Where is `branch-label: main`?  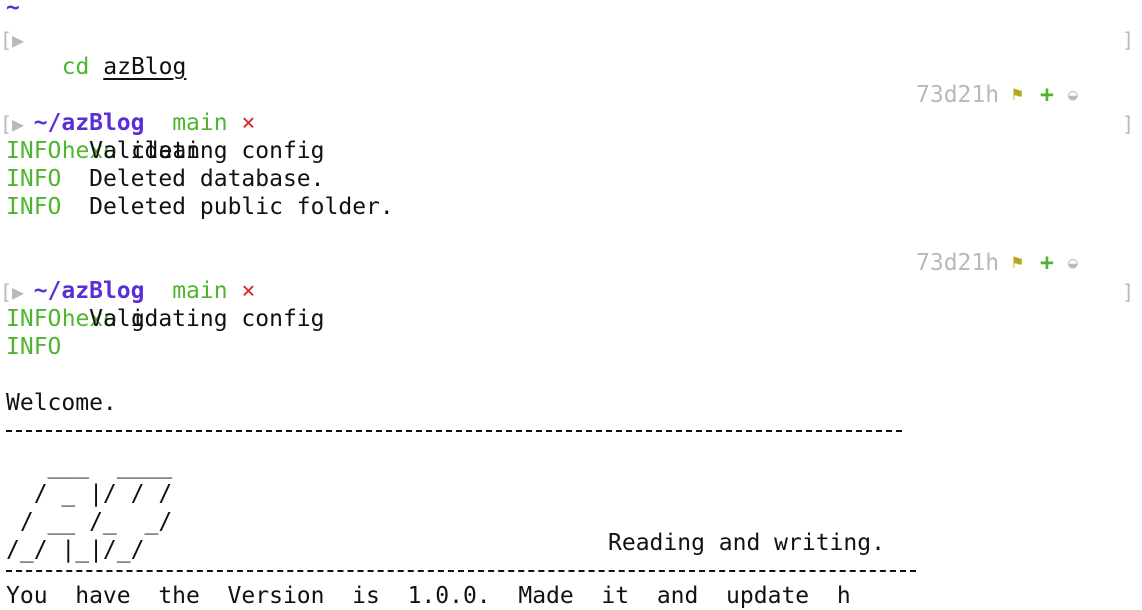 branch-label: main is located at coordinates (200, 291).